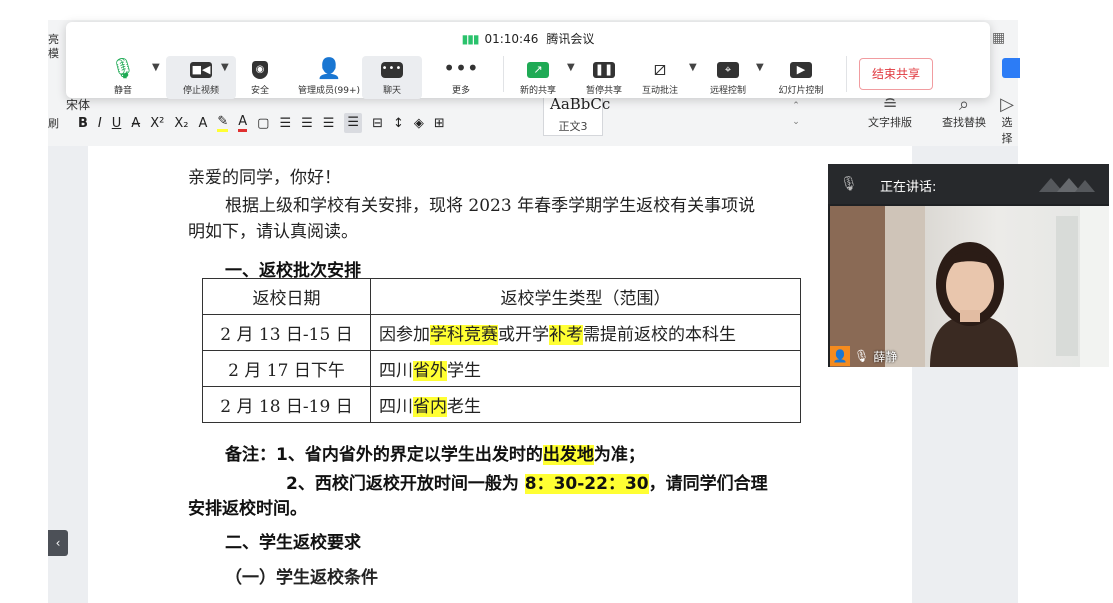 Image resolution: width=1113 pixels, height=603 pixels. What do you see at coordinates (53, 46) in the screenshot?
I see `ribbon-edge-label: 亮模` at bounding box center [53, 46].